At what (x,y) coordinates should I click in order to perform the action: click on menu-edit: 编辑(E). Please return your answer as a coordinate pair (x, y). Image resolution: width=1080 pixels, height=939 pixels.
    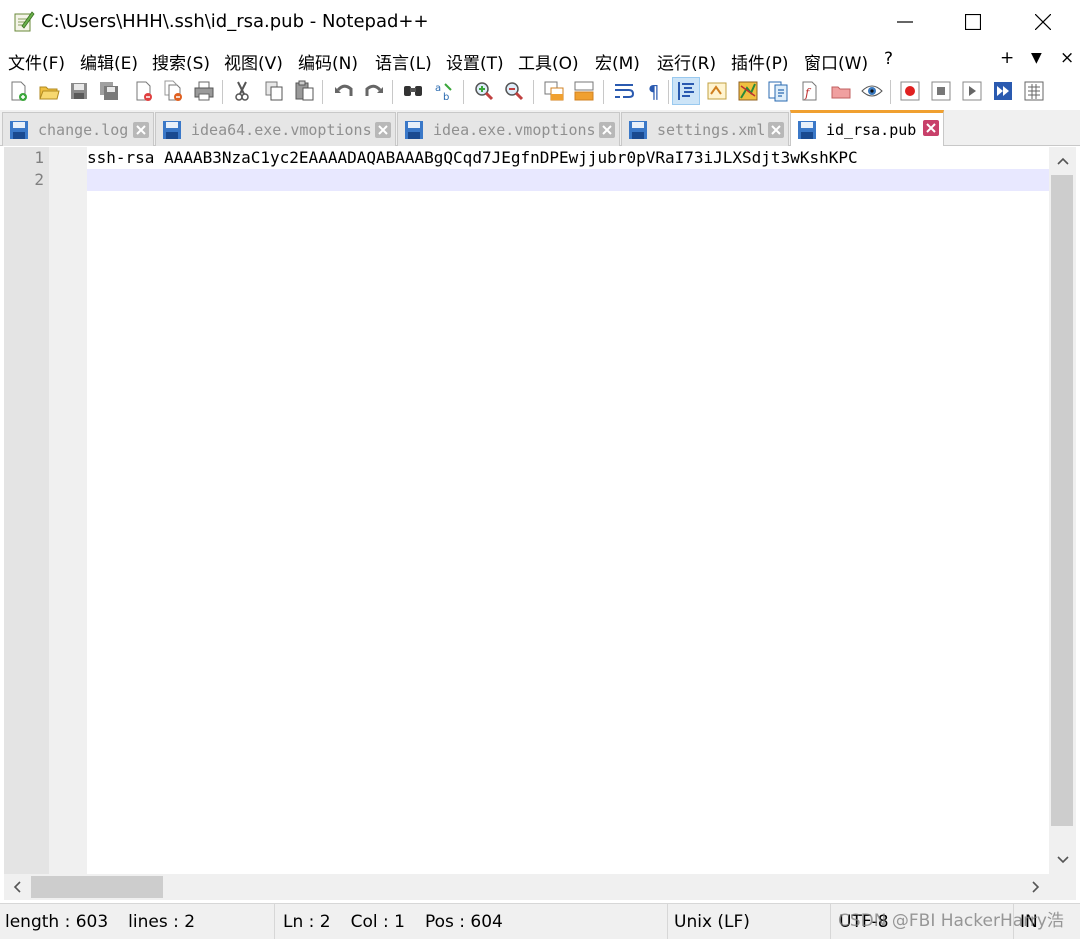
    Looking at the image, I should click on (109, 61).